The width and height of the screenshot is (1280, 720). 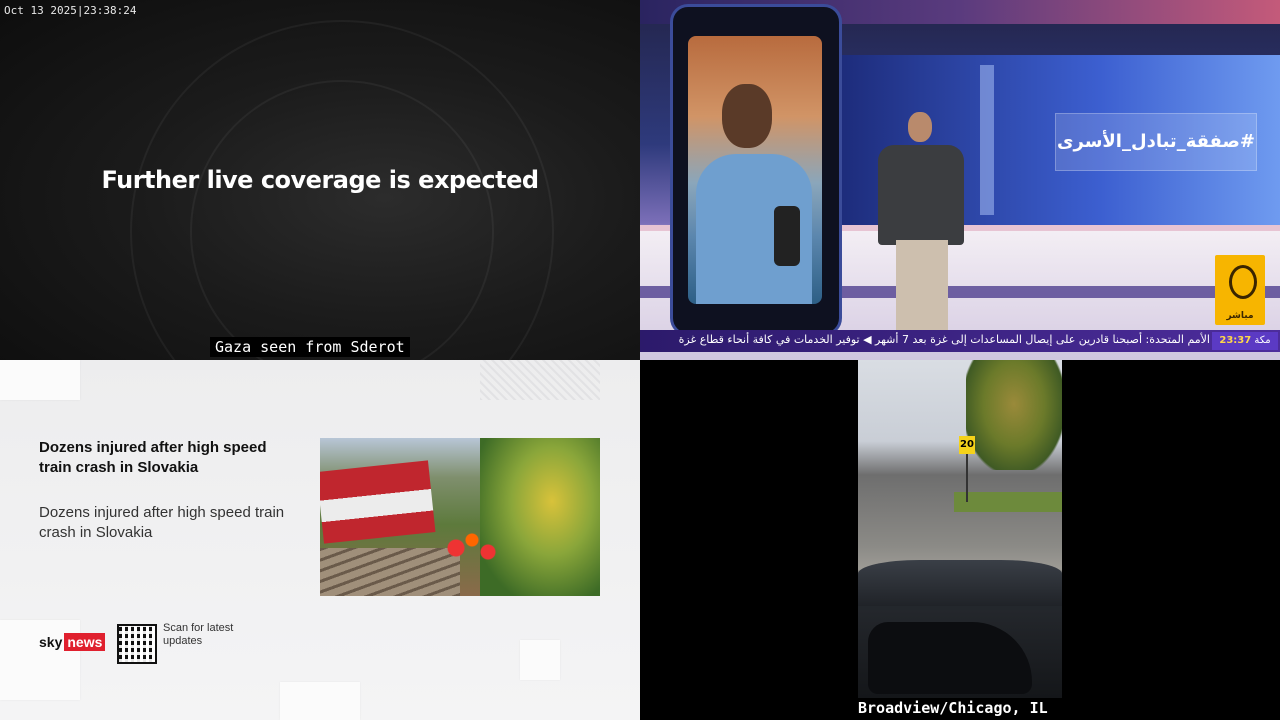 What do you see at coordinates (960, 529) in the screenshot?
I see `dashcam-video: 20` at bounding box center [960, 529].